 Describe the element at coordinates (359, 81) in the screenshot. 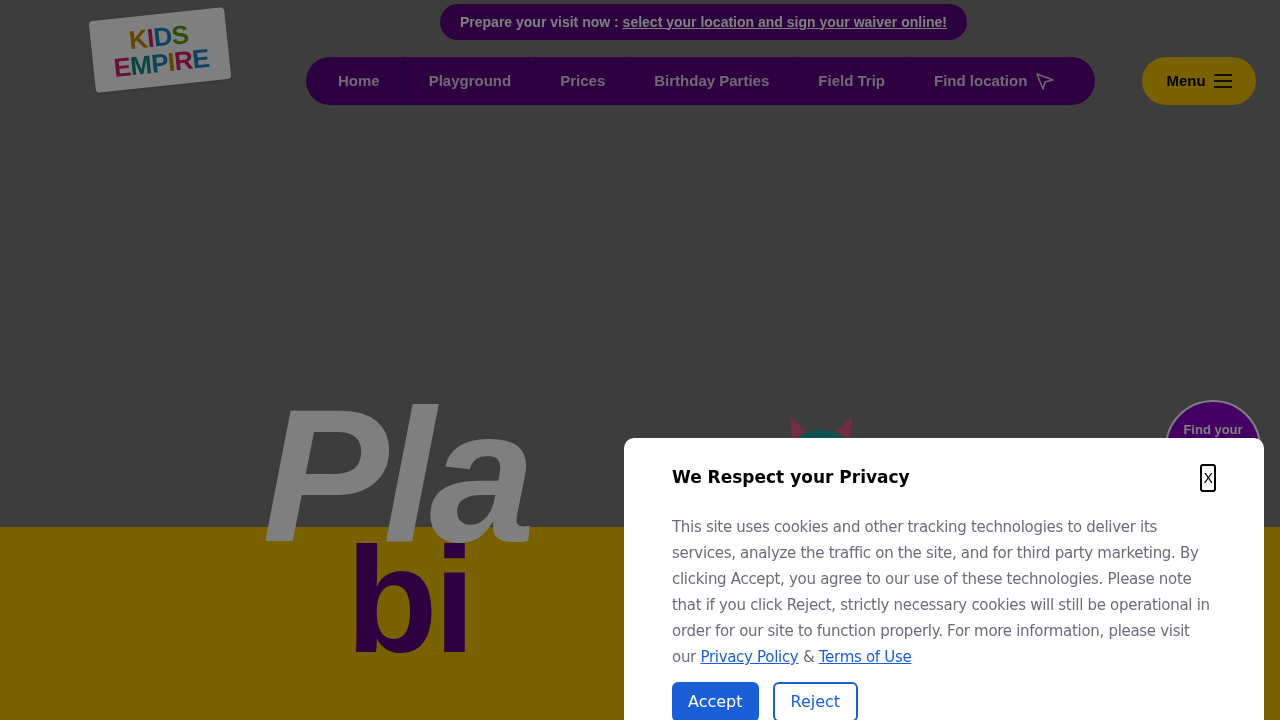

I see `nav-link: Home` at that location.